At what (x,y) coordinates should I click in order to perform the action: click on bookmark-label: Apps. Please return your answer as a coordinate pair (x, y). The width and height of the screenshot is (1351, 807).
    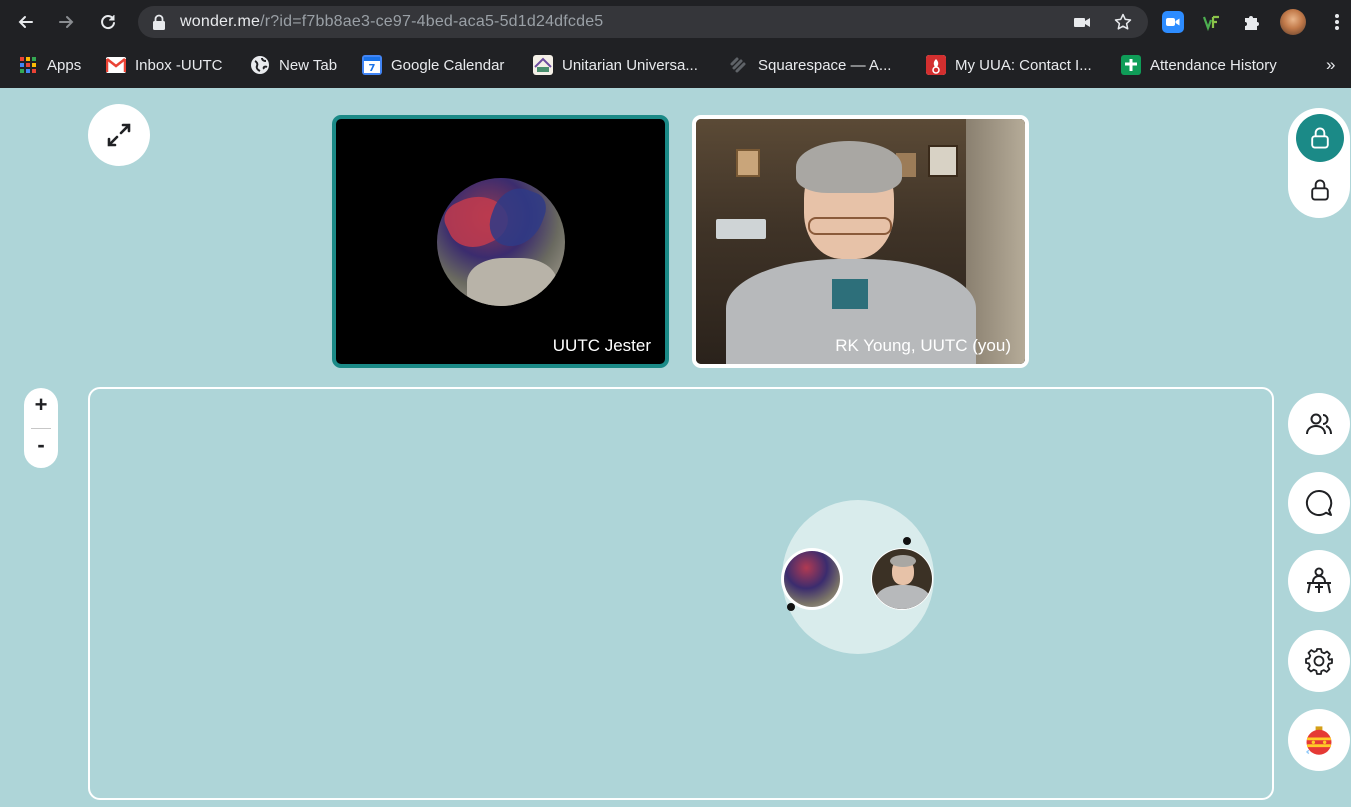
    Looking at the image, I should click on (64, 65).